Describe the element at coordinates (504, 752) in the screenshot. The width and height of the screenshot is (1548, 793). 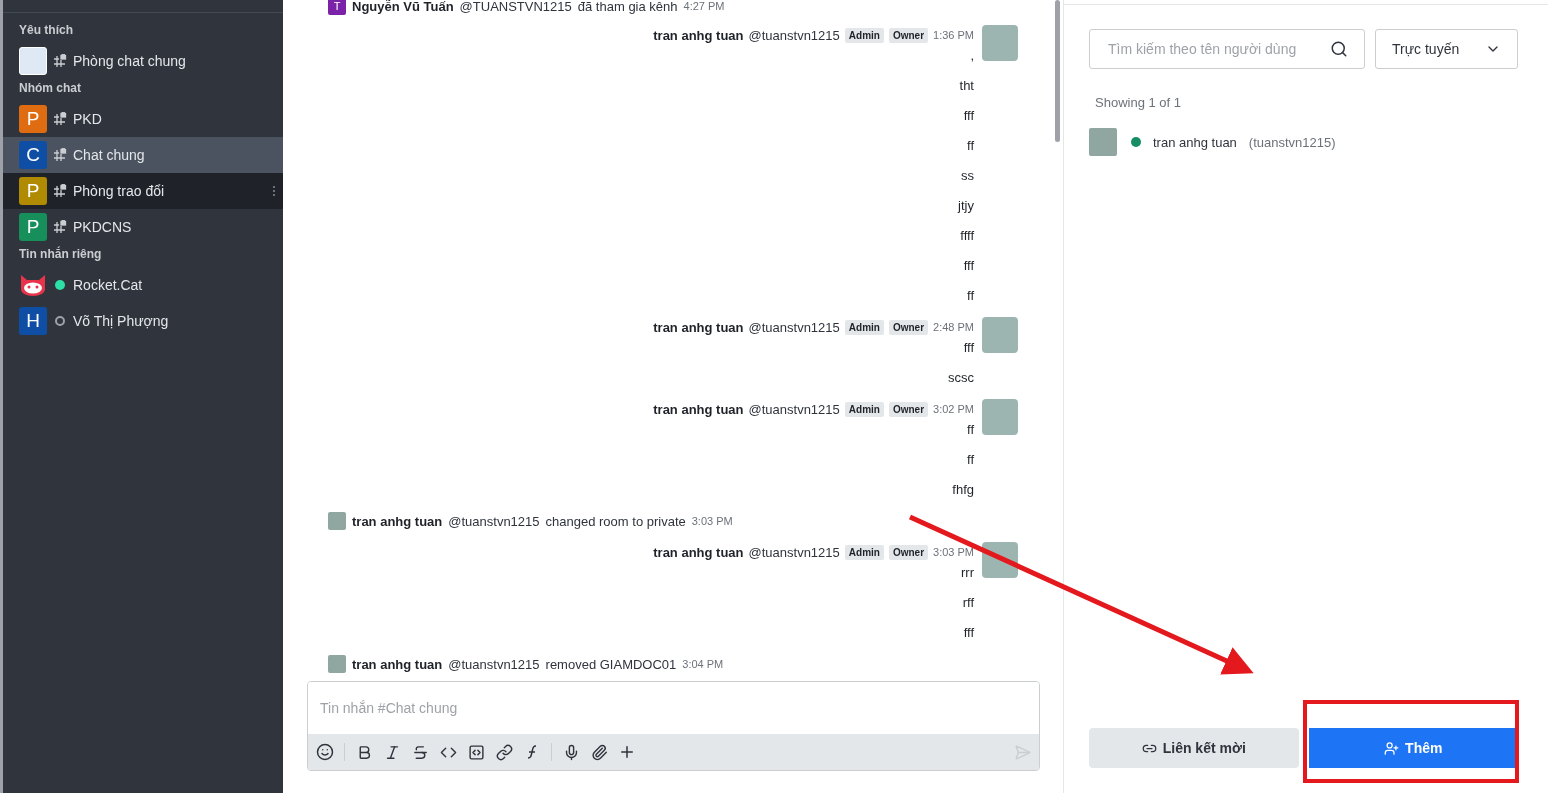
I see `link-icon` at that location.